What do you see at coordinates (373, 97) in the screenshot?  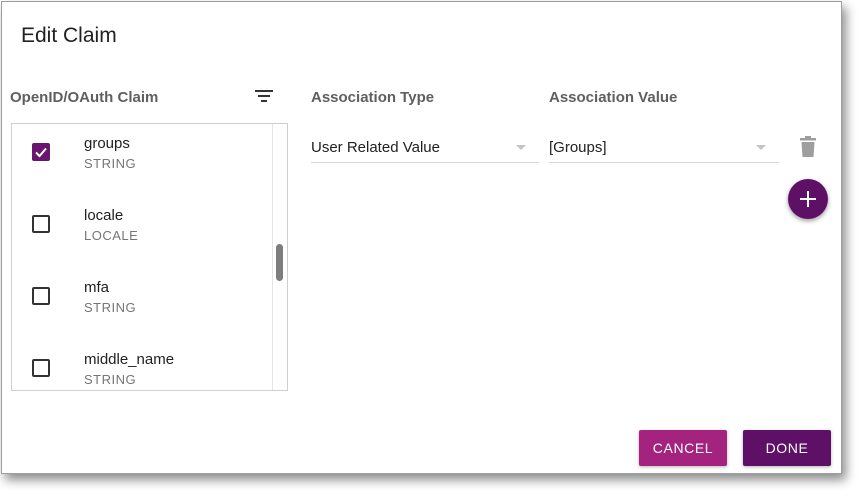 I see `column-header-association-type: Association Type` at bounding box center [373, 97].